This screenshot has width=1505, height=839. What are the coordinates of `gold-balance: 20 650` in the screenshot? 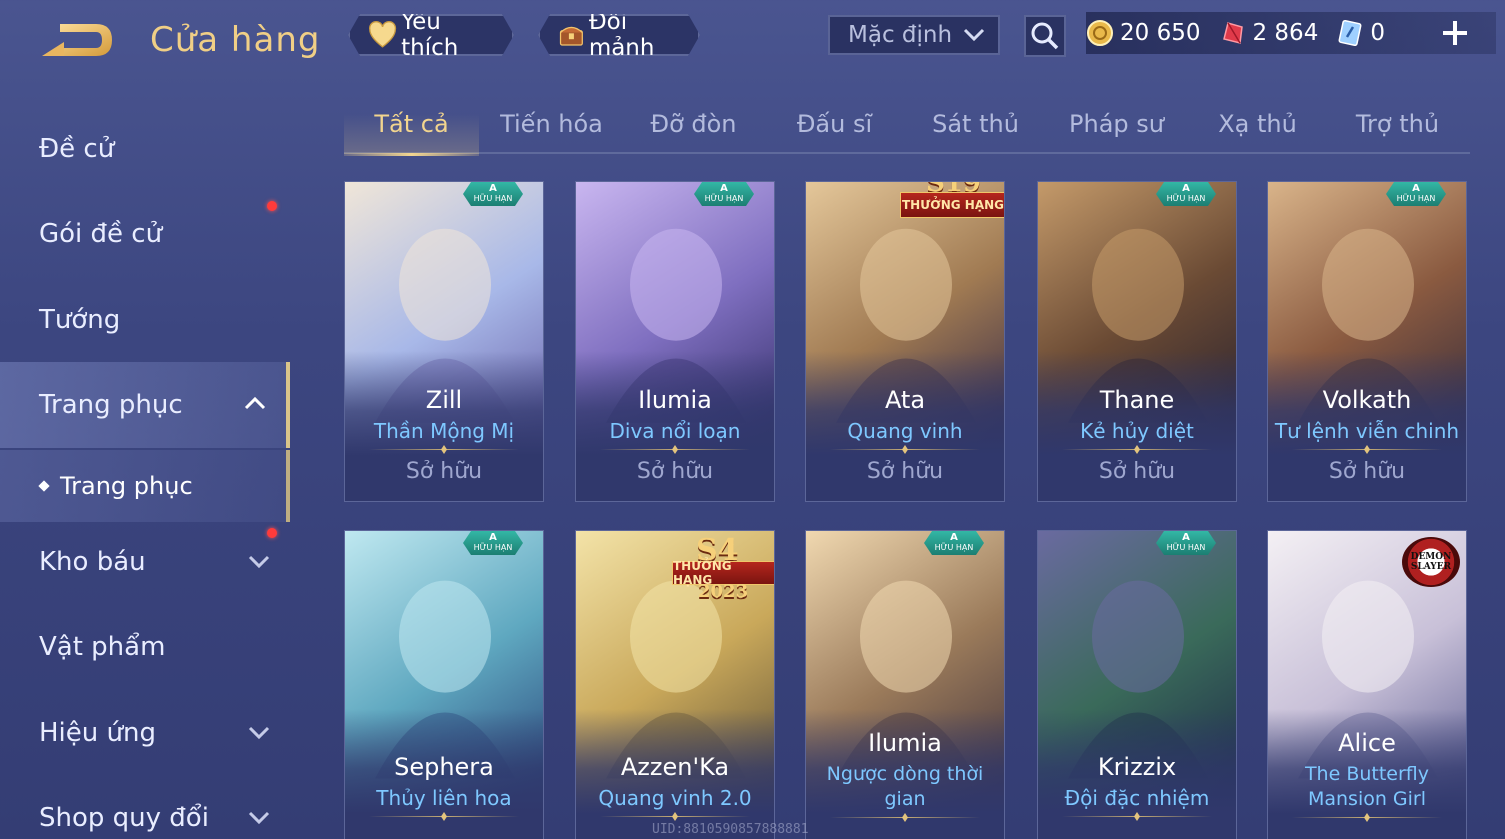 It's located at (1143, 33).